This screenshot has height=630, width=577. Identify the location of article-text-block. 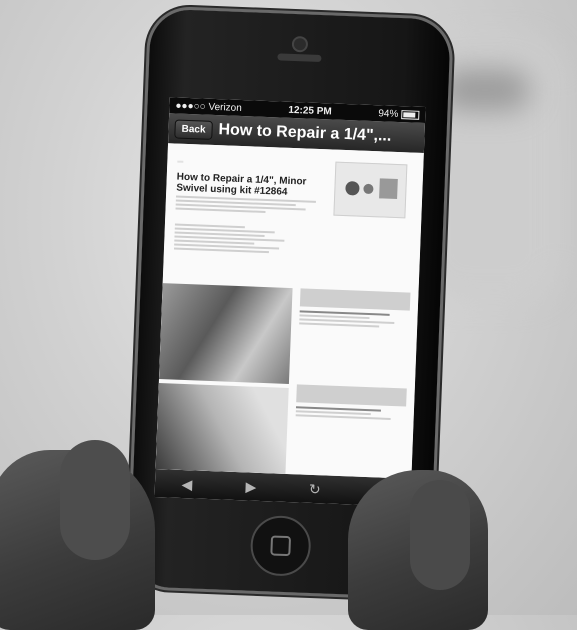
(289, 240).